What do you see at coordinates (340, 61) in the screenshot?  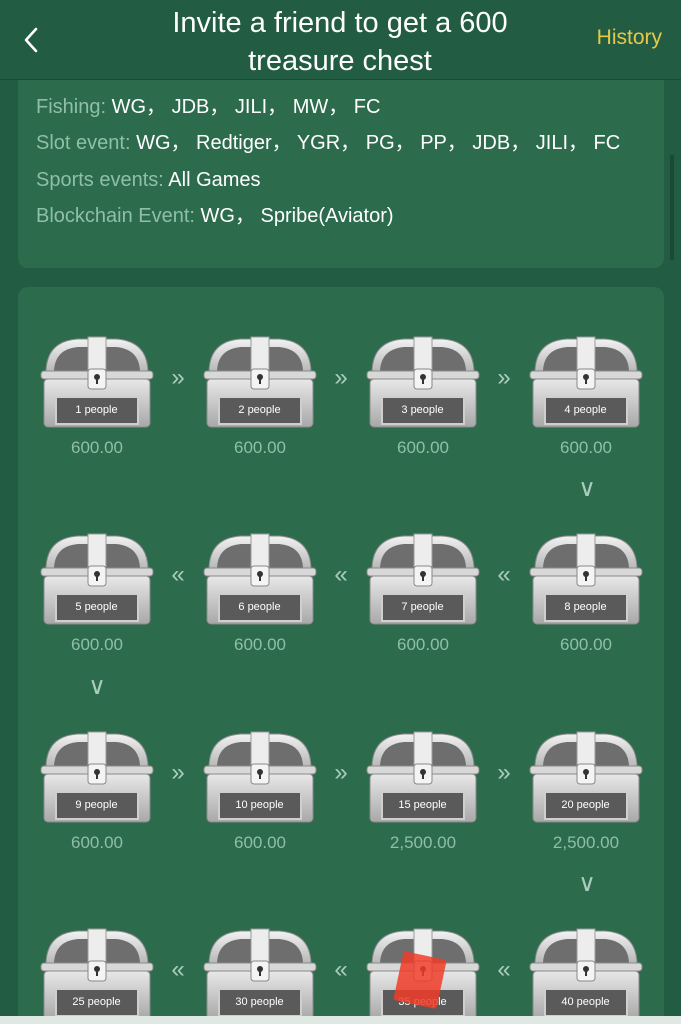 I see `page-title-line-2: treasure chest` at bounding box center [340, 61].